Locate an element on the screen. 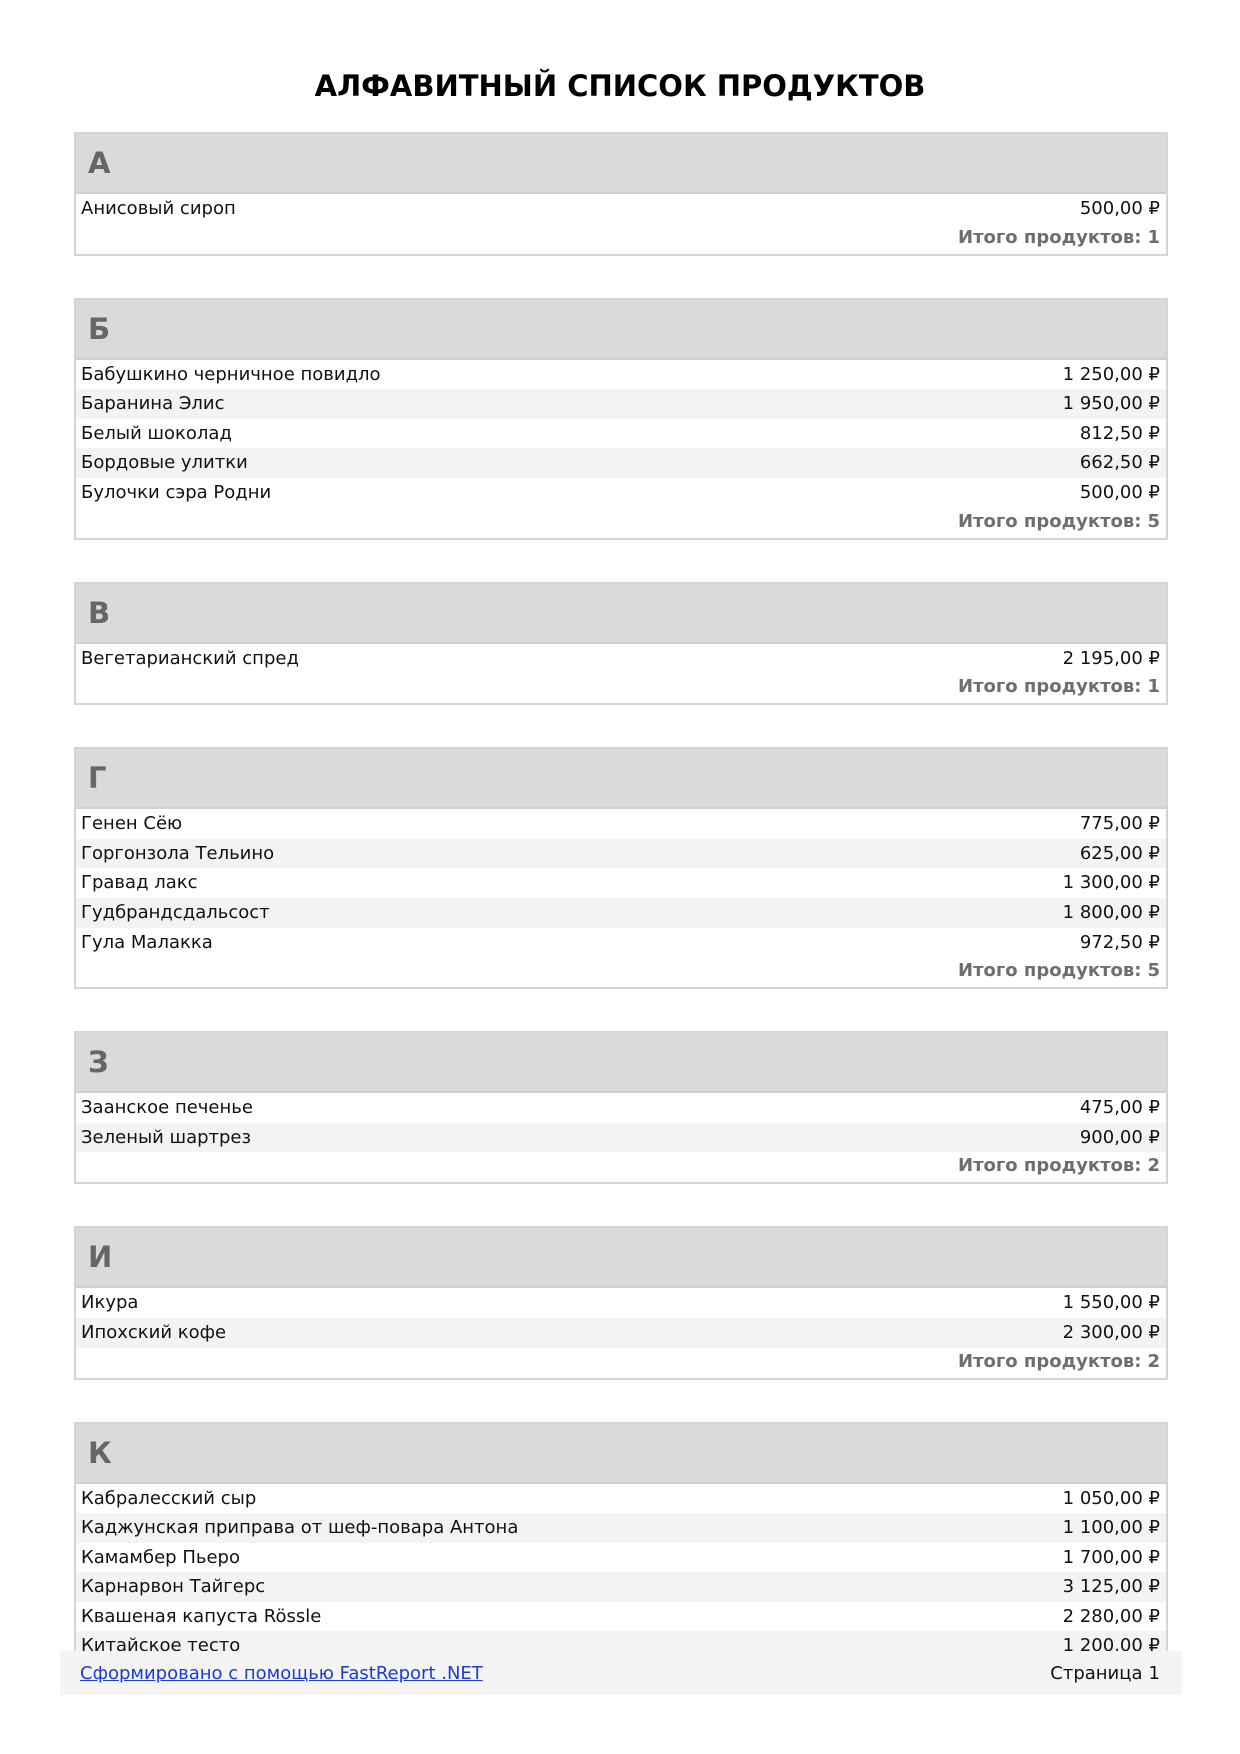 Image resolution: width=1240 pixels, height=1754 pixels. fastreport-link: Сформировано с помощью FastReport .NET is located at coordinates (281, 1673).